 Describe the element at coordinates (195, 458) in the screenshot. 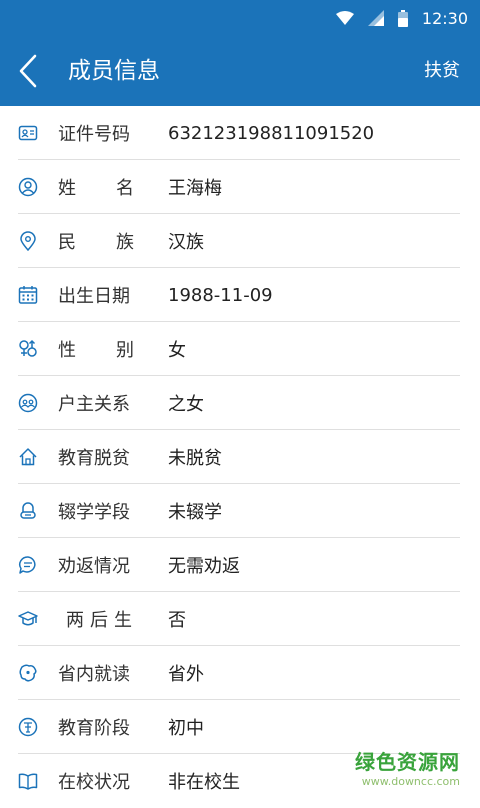

I see `field-value: 未脱贫` at that location.